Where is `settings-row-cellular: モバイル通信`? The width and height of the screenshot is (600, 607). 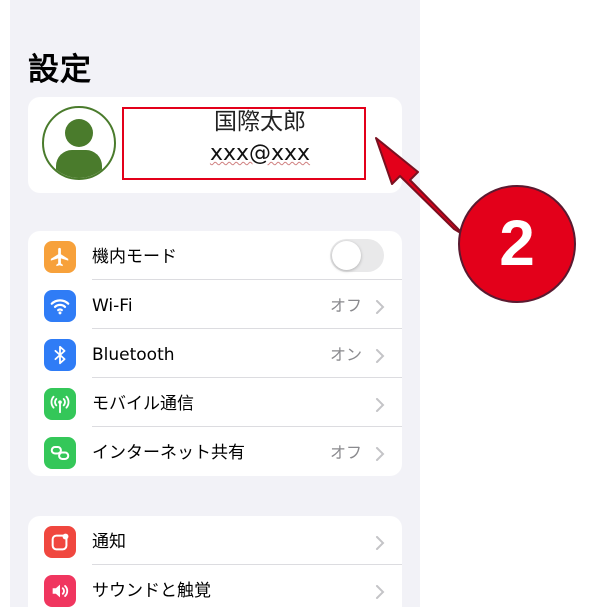 settings-row-cellular: モバイル通信 is located at coordinates (215, 402).